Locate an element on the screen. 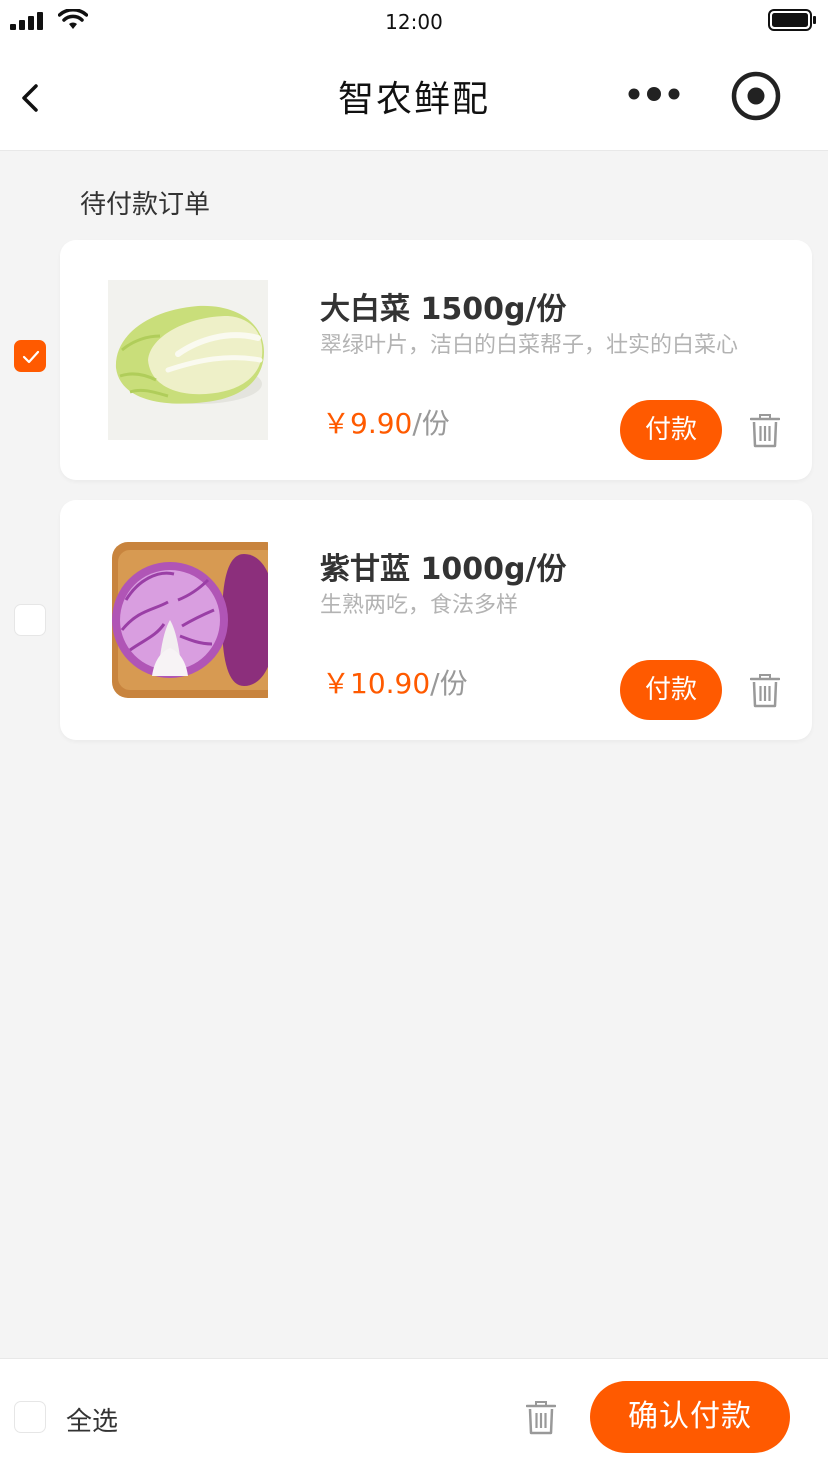  price-value: ￥10.90 is located at coordinates (376, 683).